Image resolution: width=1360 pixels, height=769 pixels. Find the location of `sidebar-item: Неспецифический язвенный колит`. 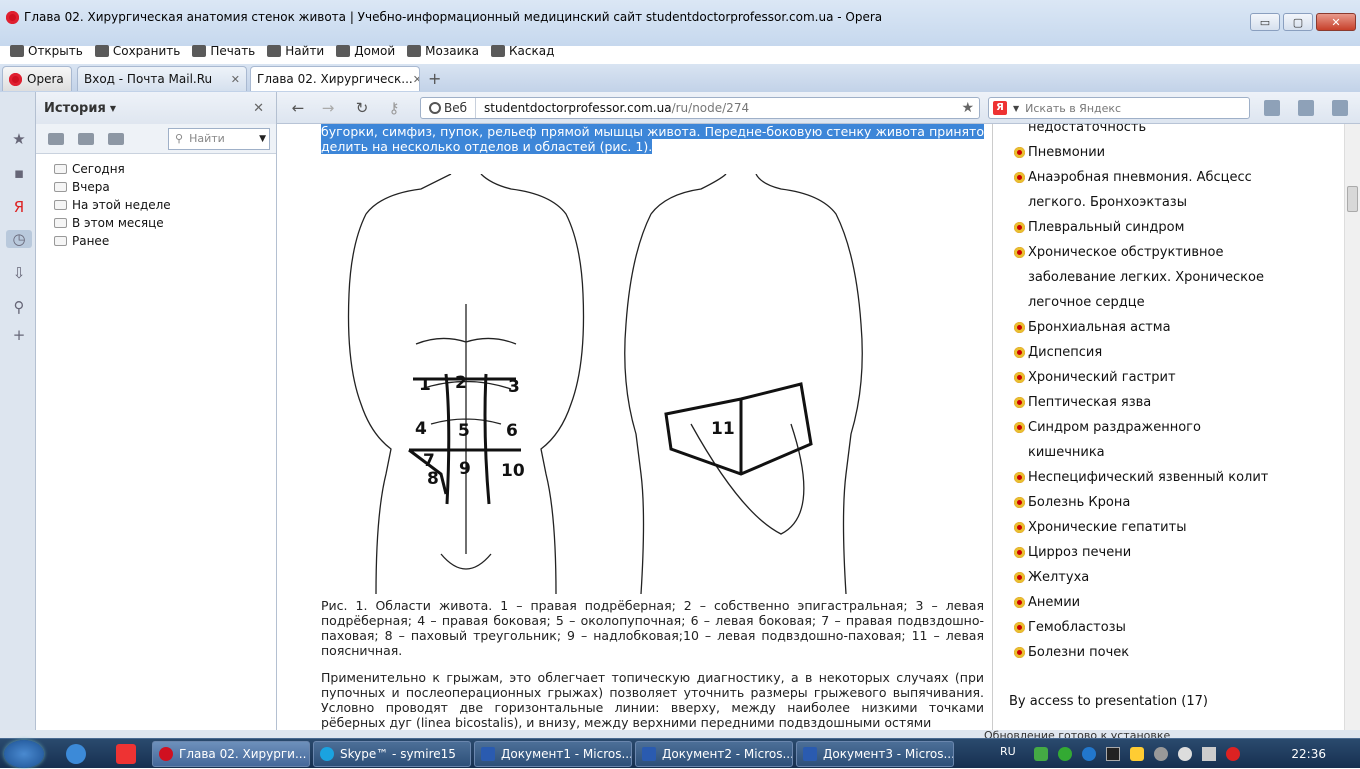

sidebar-item: Неспецифический язвенный колит is located at coordinates (1141, 477).